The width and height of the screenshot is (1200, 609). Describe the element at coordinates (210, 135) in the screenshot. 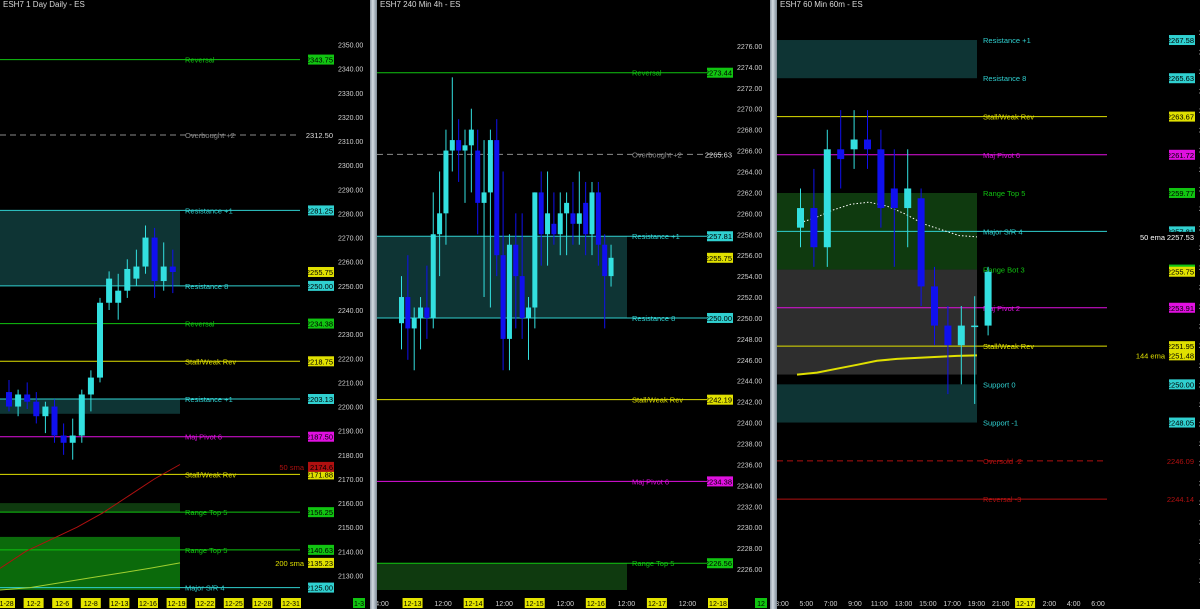

I see `level-label: Overbought +2` at that location.